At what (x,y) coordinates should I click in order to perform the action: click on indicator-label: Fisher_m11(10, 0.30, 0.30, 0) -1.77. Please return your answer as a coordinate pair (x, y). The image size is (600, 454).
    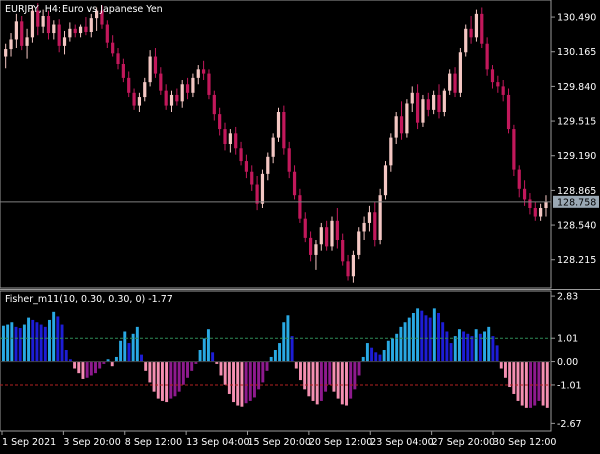
    Looking at the image, I should click on (89, 299).